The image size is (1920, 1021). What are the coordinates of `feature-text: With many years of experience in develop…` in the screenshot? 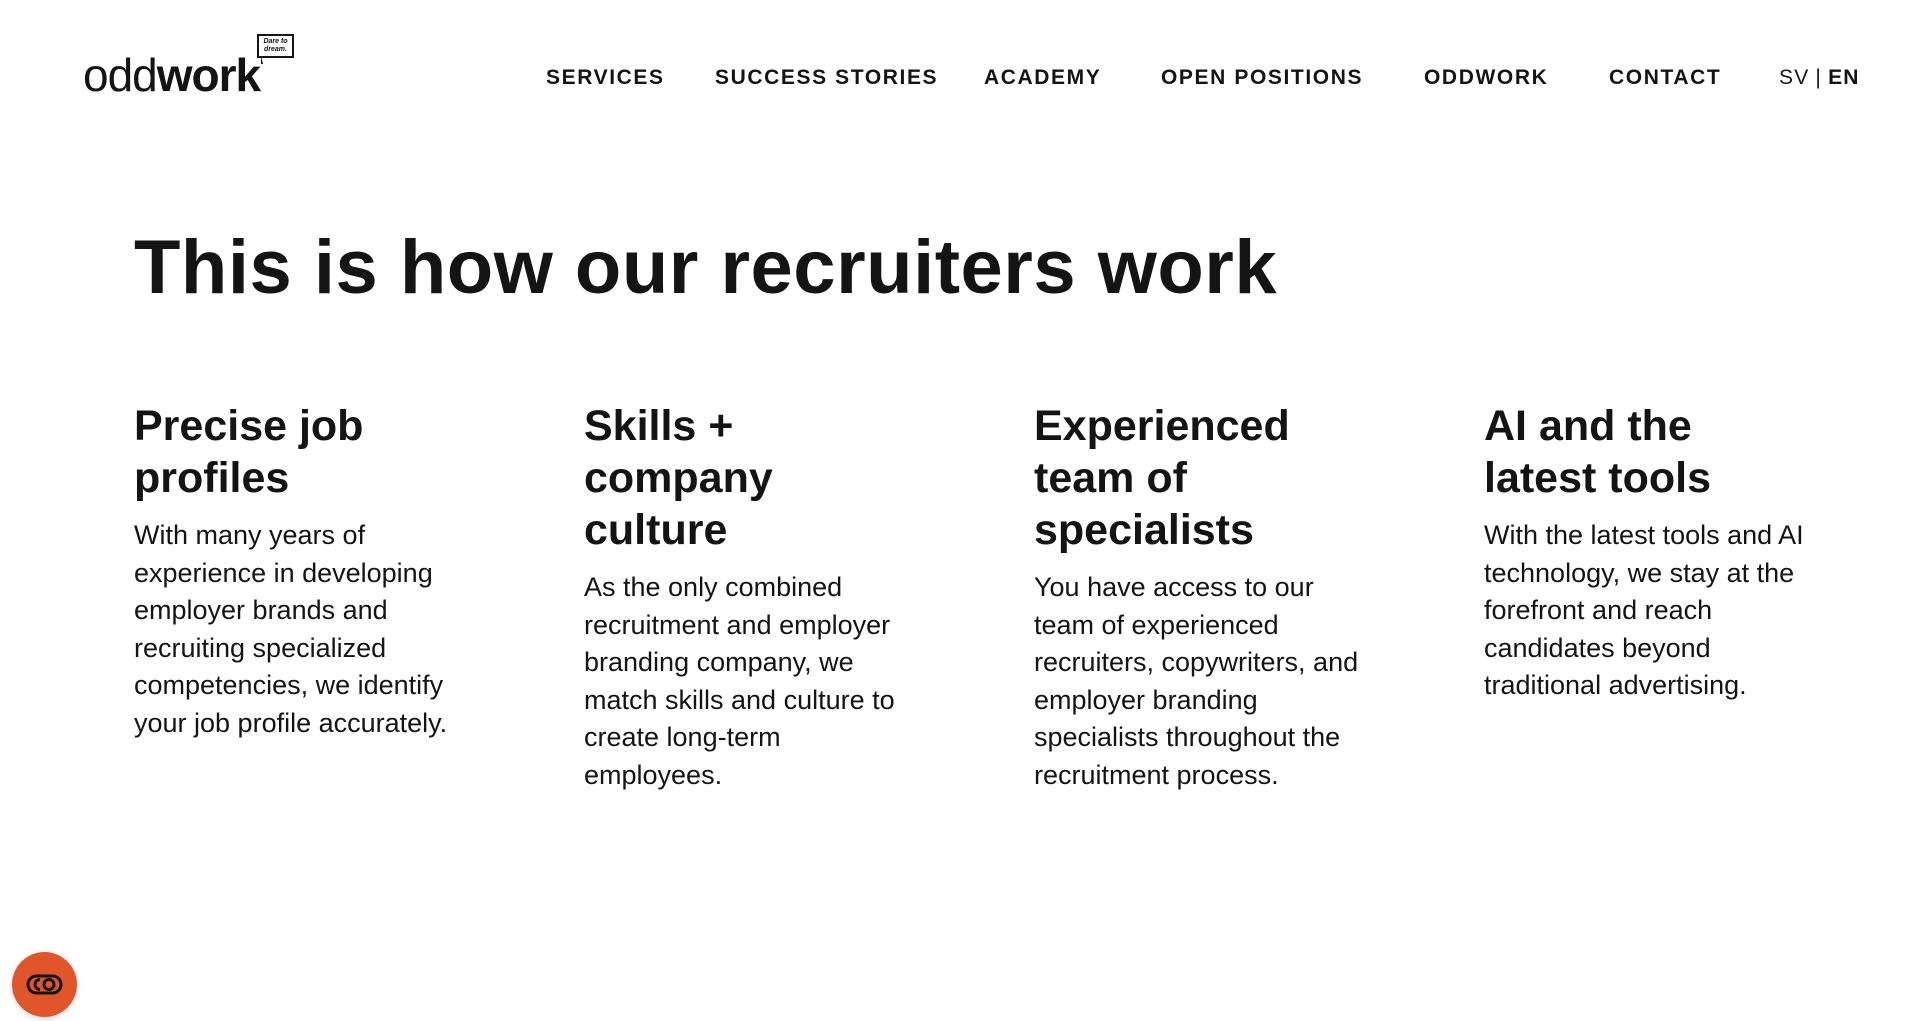 It's located at (291, 629).